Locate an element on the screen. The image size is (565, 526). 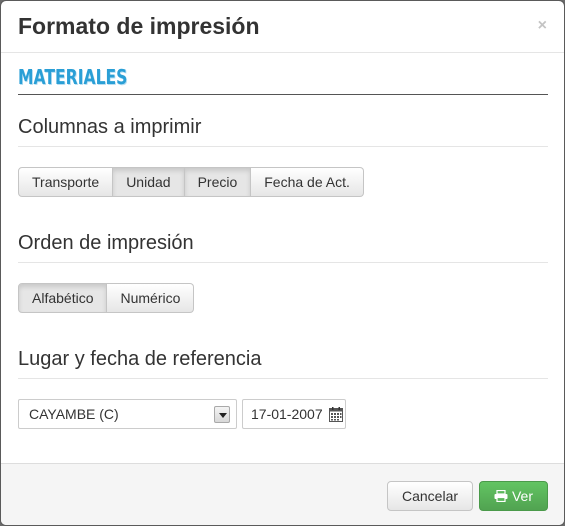
columns-group-title: Columnas a imprimir is located at coordinates (110, 127).